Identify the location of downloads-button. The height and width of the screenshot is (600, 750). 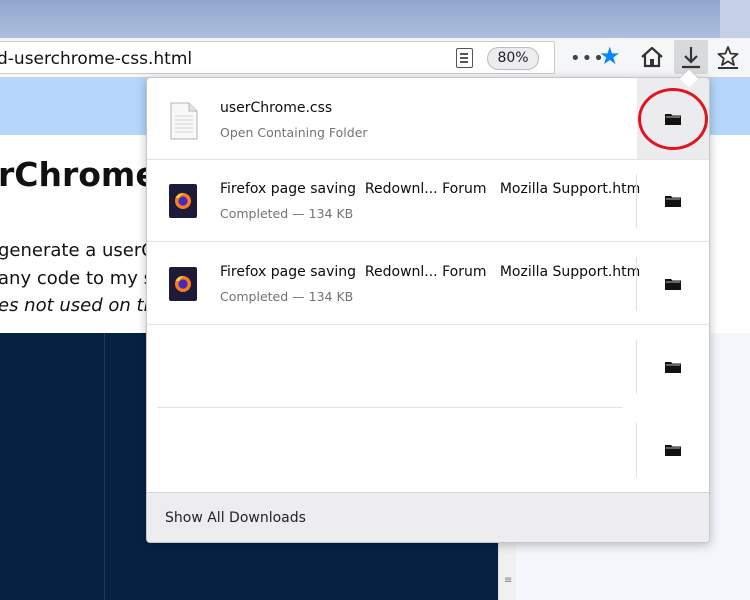
(691, 57).